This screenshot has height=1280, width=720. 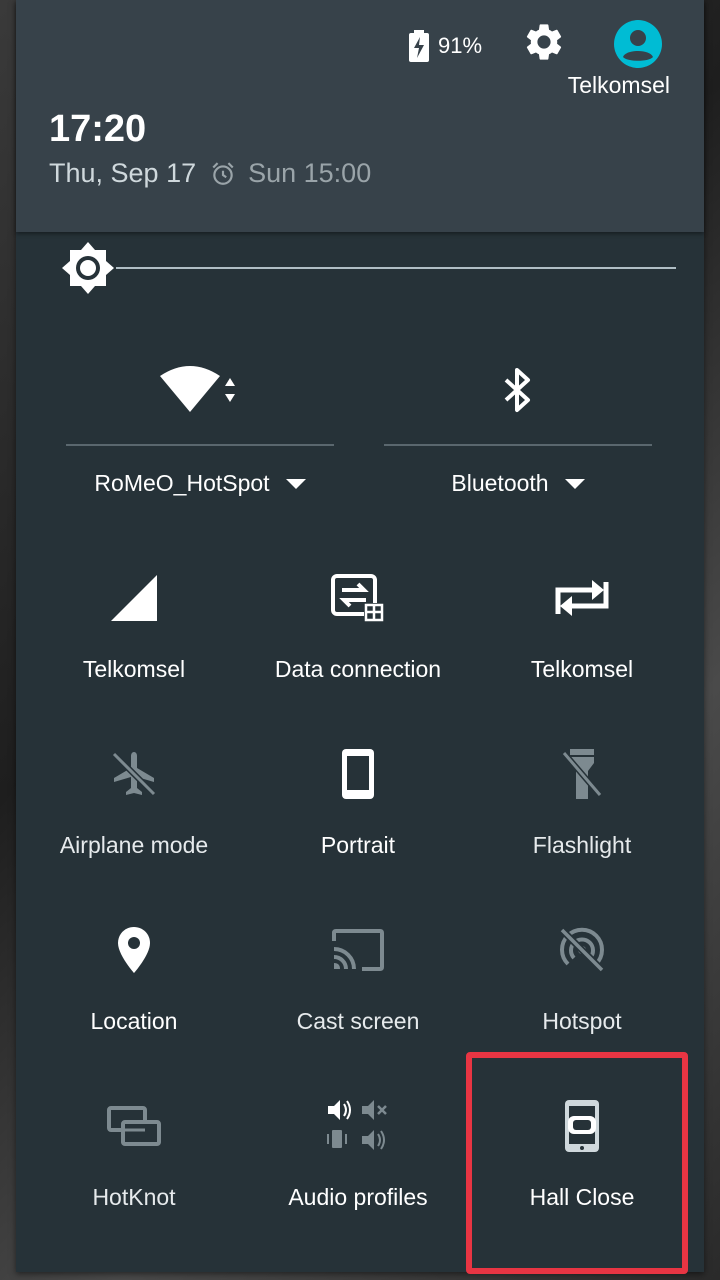 What do you see at coordinates (358, 1021) in the screenshot?
I see `cast-screen-label: Cast screen` at bounding box center [358, 1021].